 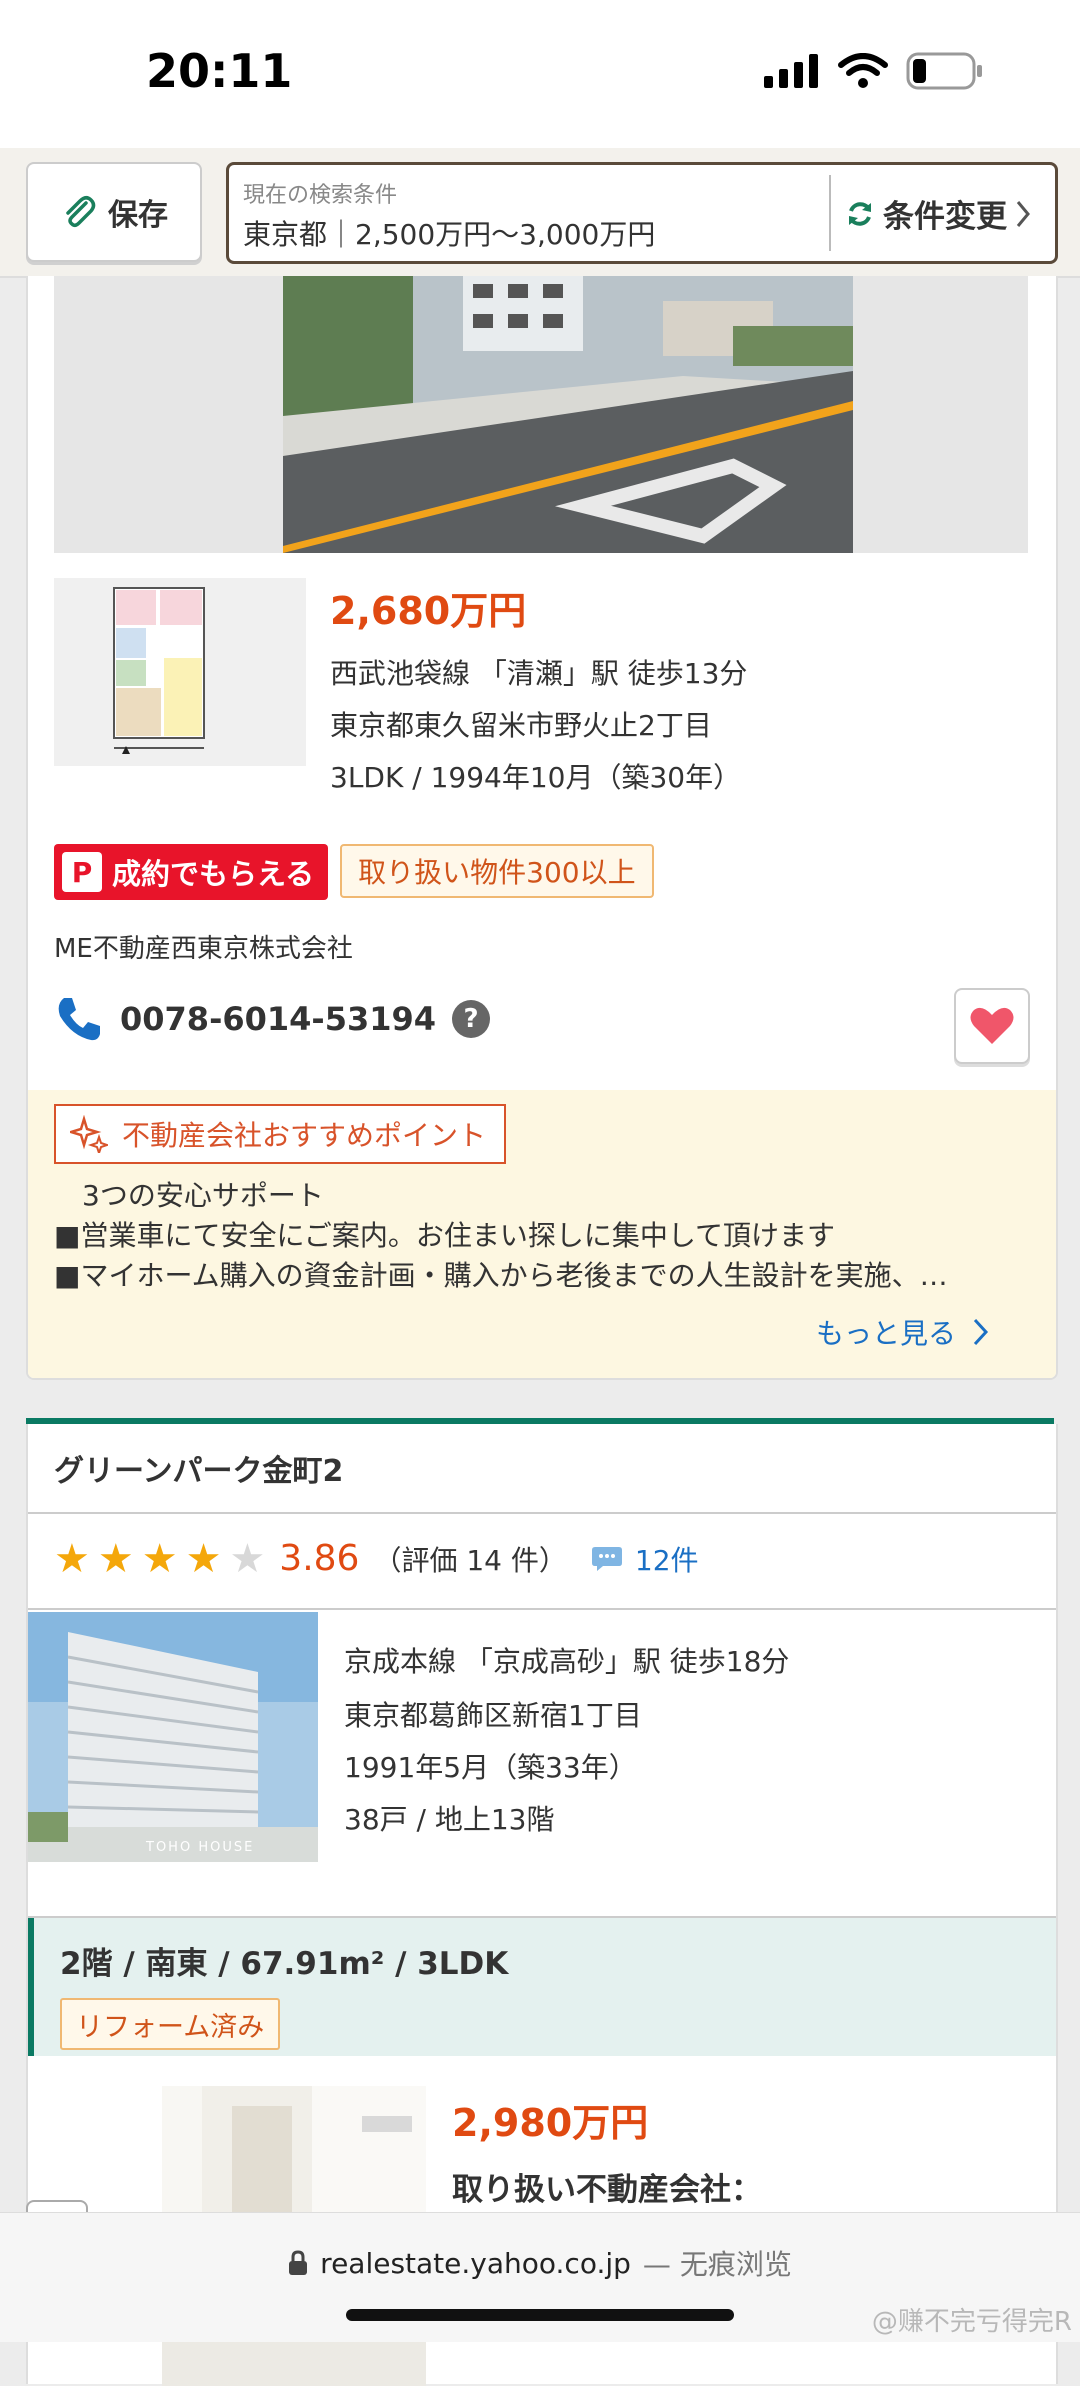 What do you see at coordinates (82, 872) in the screenshot?
I see `paypay-logo-icon: P` at bounding box center [82, 872].